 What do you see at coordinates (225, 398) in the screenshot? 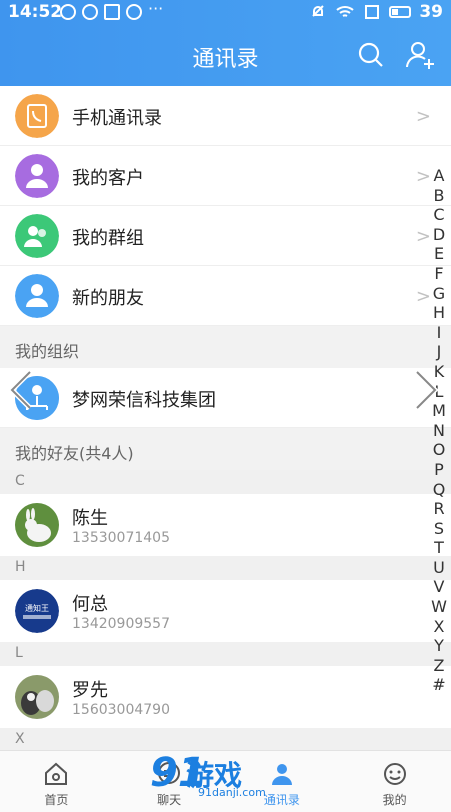
I see `org-item: 梦网荣信科技集团` at bounding box center [225, 398].